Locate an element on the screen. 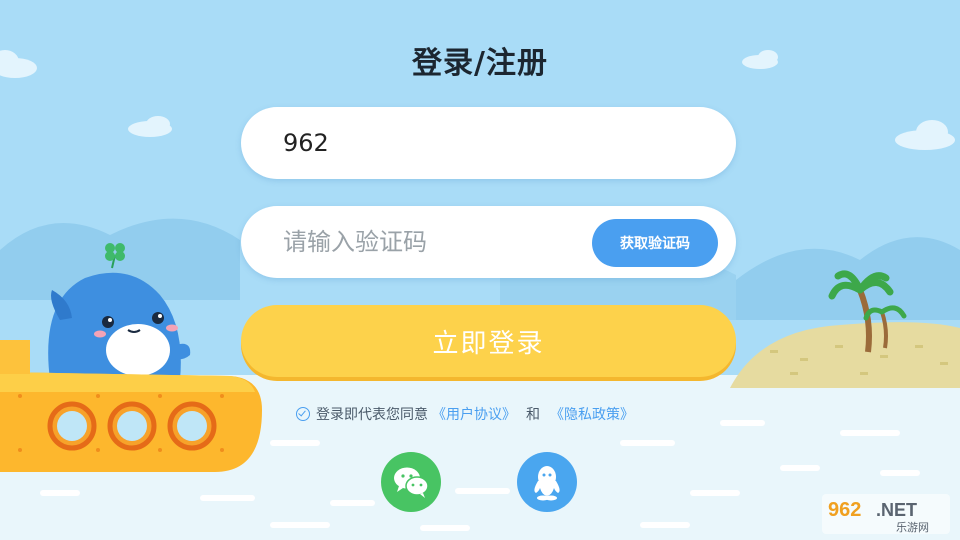 The height and width of the screenshot is (540, 960). phone-field is located at coordinates (488, 143).